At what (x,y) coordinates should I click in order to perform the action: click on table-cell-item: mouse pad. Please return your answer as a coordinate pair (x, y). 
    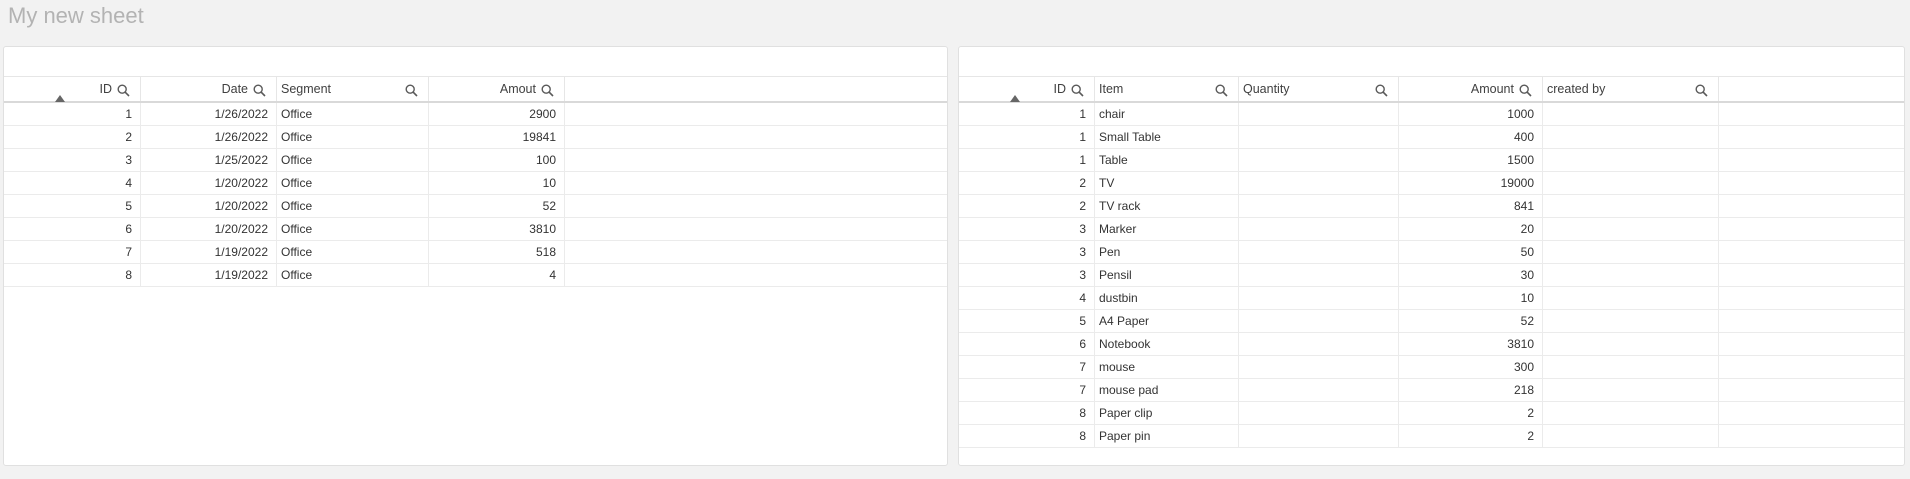
    Looking at the image, I should click on (1167, 390).